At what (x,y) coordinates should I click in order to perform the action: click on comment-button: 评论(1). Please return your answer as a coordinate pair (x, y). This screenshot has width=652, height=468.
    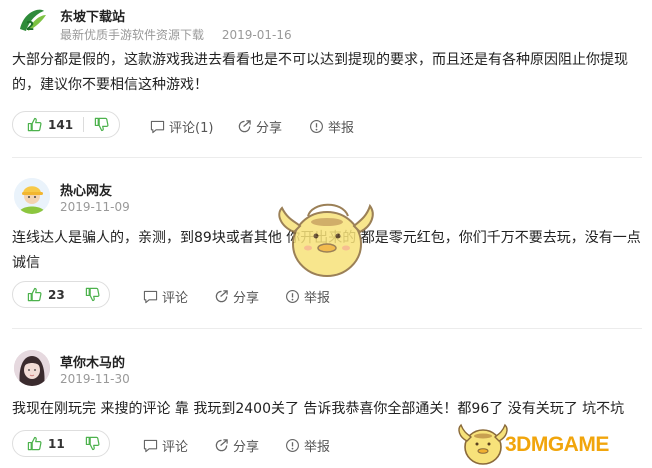
    Looking at the image, I should click on (181, 126).